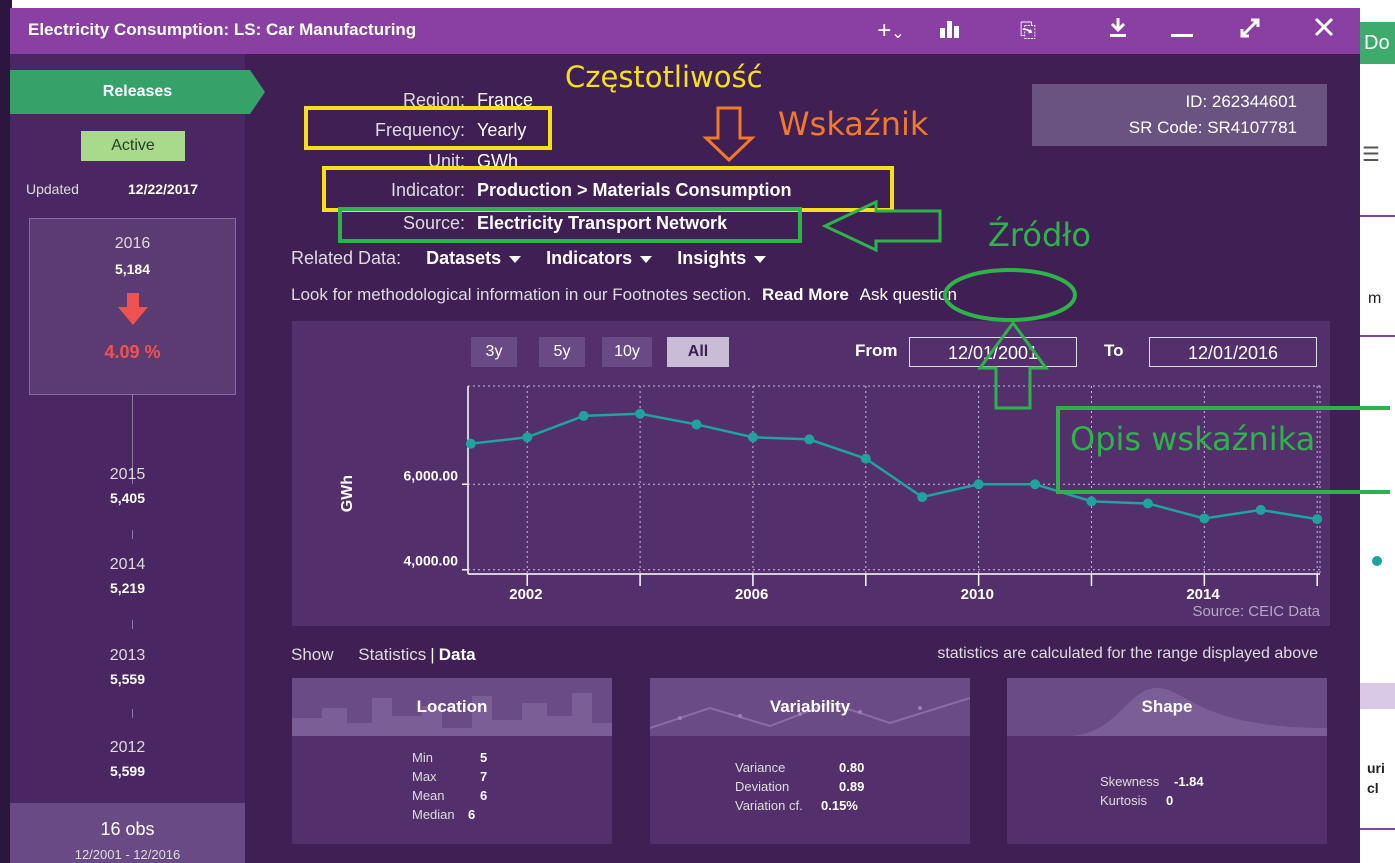 This screenshot has width=1395, height=863. I want to click on read-more-circle, so click(1010, 295).